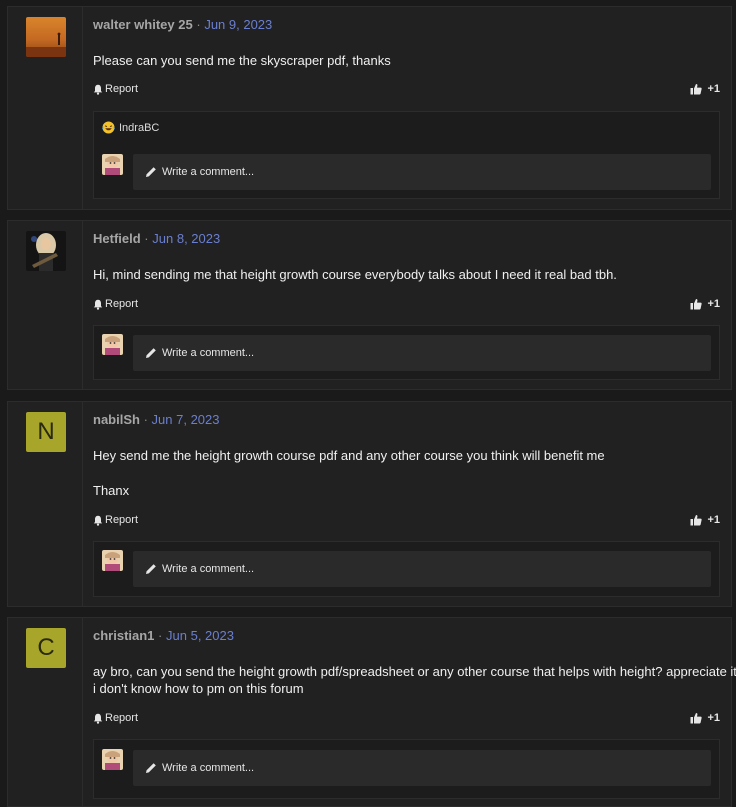 The image size is (736, 807). Describe the element at coordinates (163, 635) in the screenshot. I see `post-meta: christian1 · Jun 5, 2023` at that location.